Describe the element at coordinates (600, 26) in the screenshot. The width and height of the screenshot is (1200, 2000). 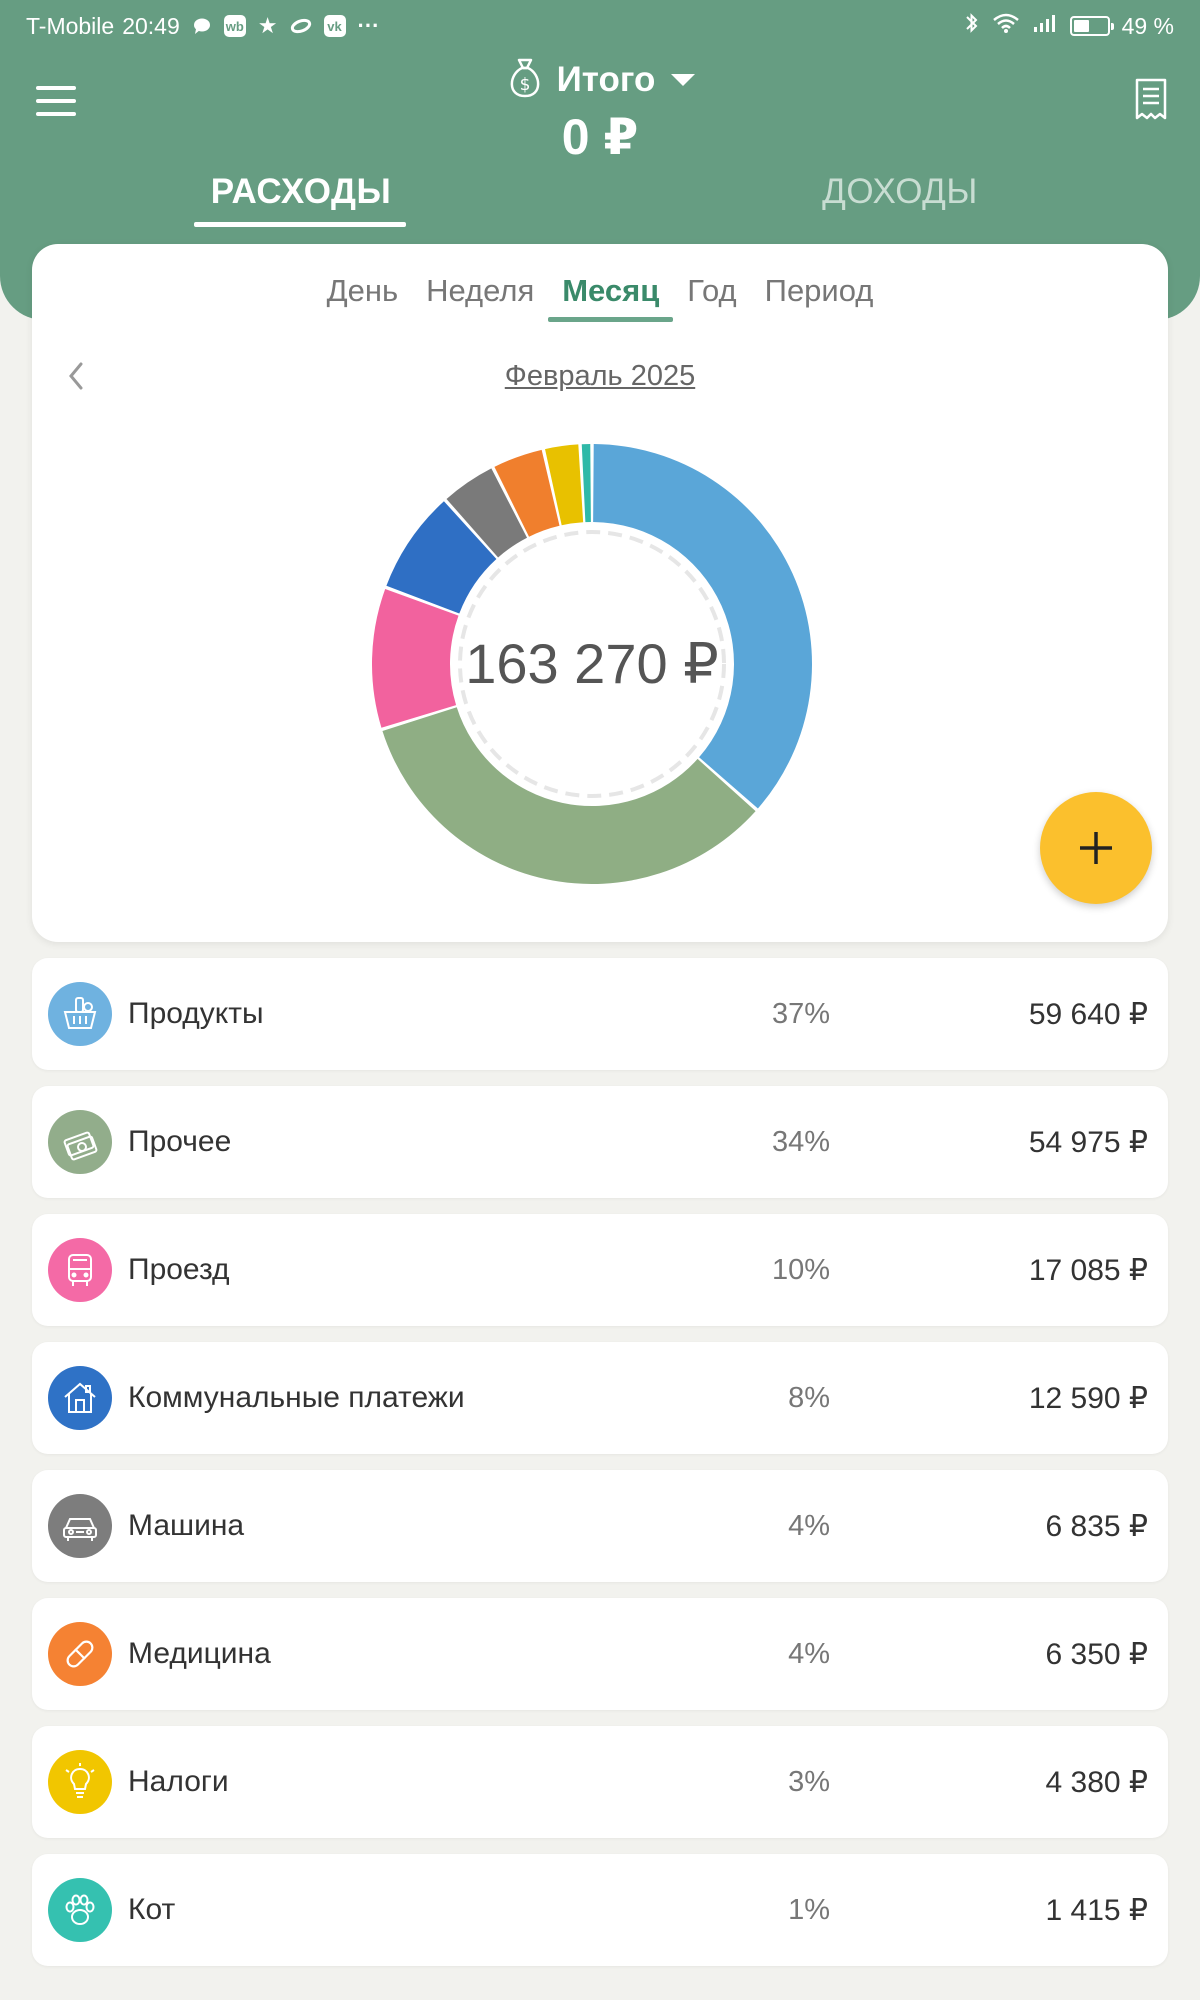
I see `status-bar: T-Mobile 20:49 wb ★ vk ··· 49 %` at that location.